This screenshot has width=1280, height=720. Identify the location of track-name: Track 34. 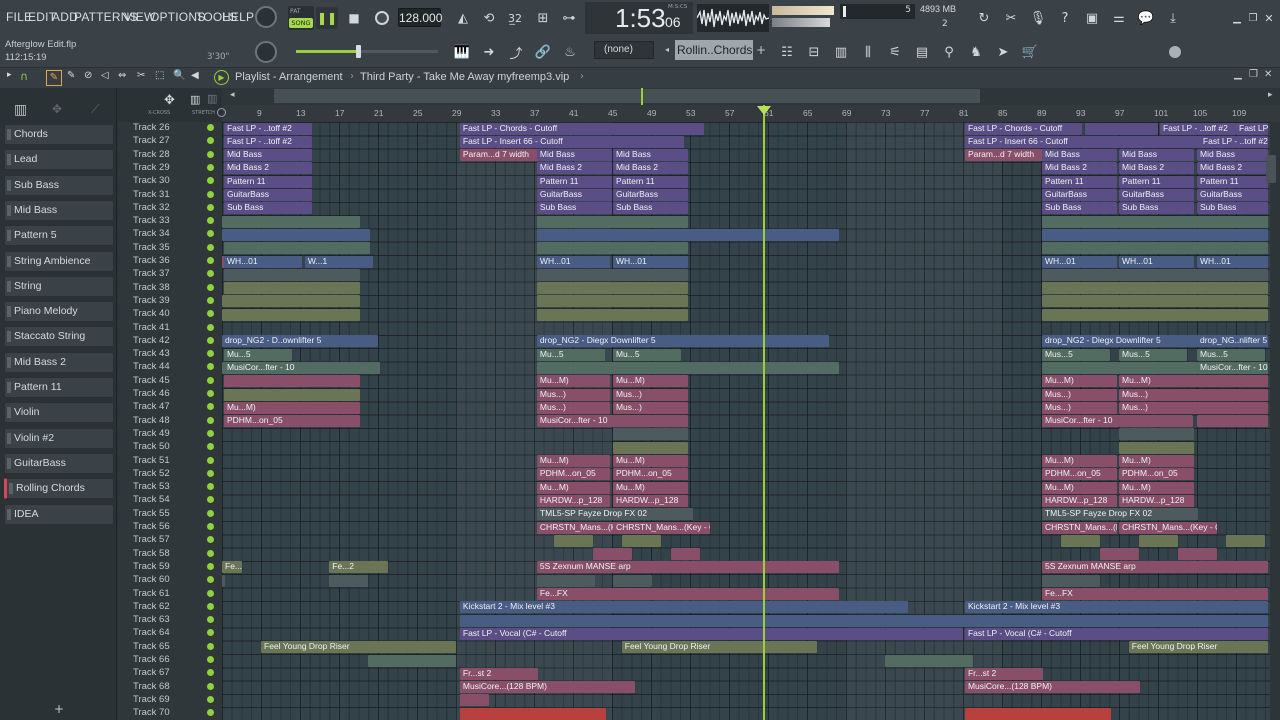
(165, 233).